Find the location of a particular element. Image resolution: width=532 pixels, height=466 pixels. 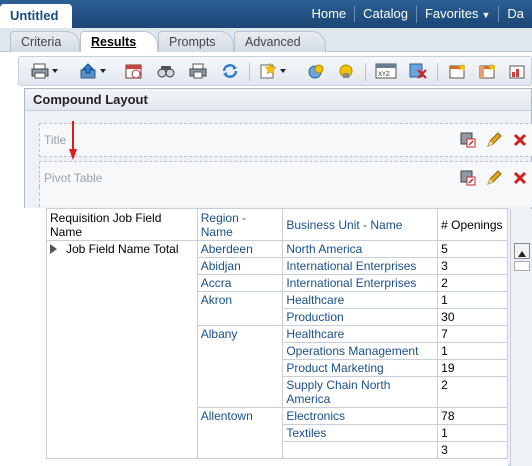

global-nav: Home Catalog Favorites ▼ Da is located at coordinates (417, 14).